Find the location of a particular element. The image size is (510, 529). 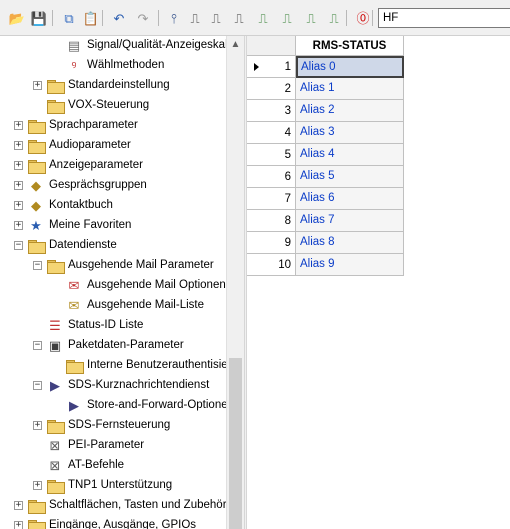

tree-item: + Standardeinstellung is located at coordinates (115, 86).